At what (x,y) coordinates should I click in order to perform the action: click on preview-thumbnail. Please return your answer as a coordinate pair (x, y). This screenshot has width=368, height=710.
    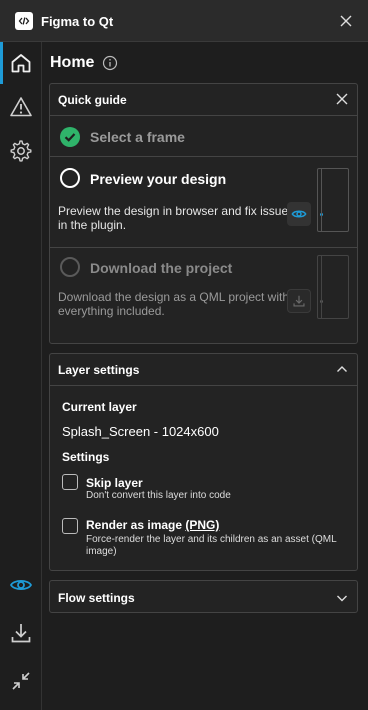
    Looking at the image, I should click on (333, 200).